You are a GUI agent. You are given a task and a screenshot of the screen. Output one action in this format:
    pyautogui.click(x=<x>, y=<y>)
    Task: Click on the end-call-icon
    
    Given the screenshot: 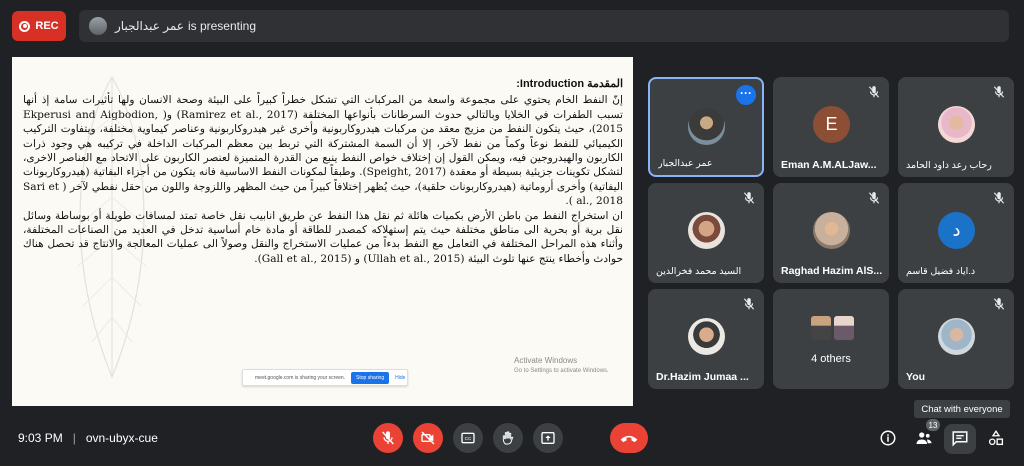 What is the action you would take?
    pyautogui.click(x=629, y=439)
    